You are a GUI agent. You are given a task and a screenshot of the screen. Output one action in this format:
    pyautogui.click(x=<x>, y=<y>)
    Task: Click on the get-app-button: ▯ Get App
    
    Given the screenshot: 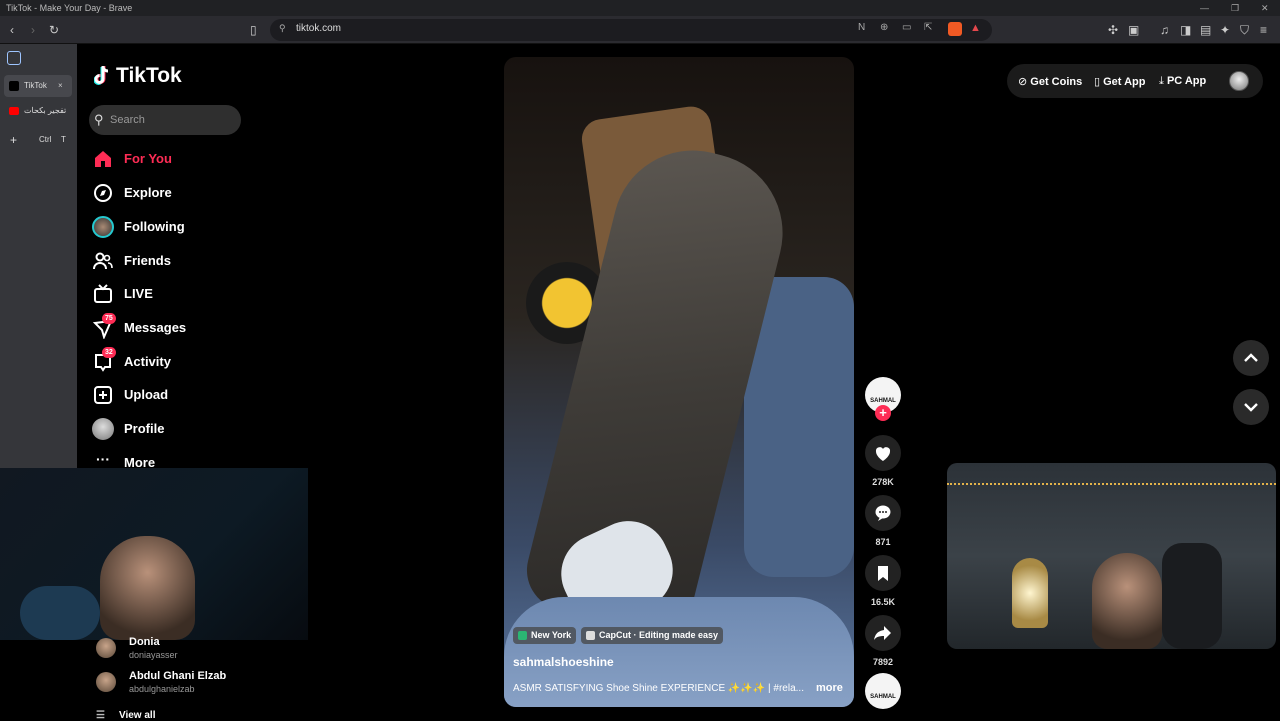 What is the action you would take?
    pyautogui.click(x=1120, y=81)
    